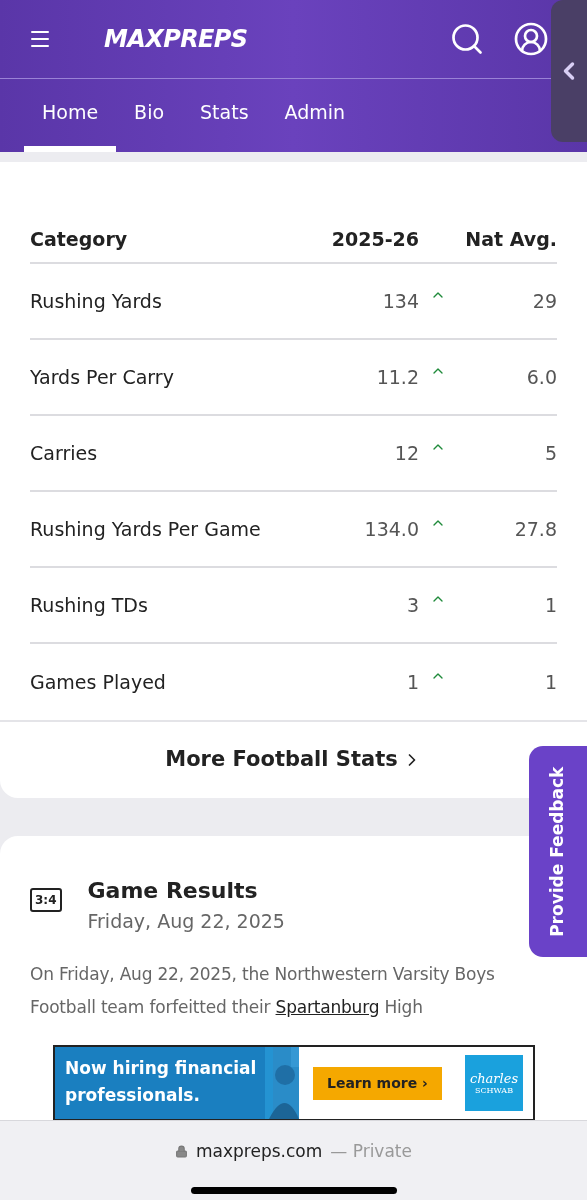 This screenshot has width=587, height=1200. What do you see at coordinates (96, 301) in the screenshot?
I see `table-cell-text: Rushing Yards` at bounding box center [96, 301].